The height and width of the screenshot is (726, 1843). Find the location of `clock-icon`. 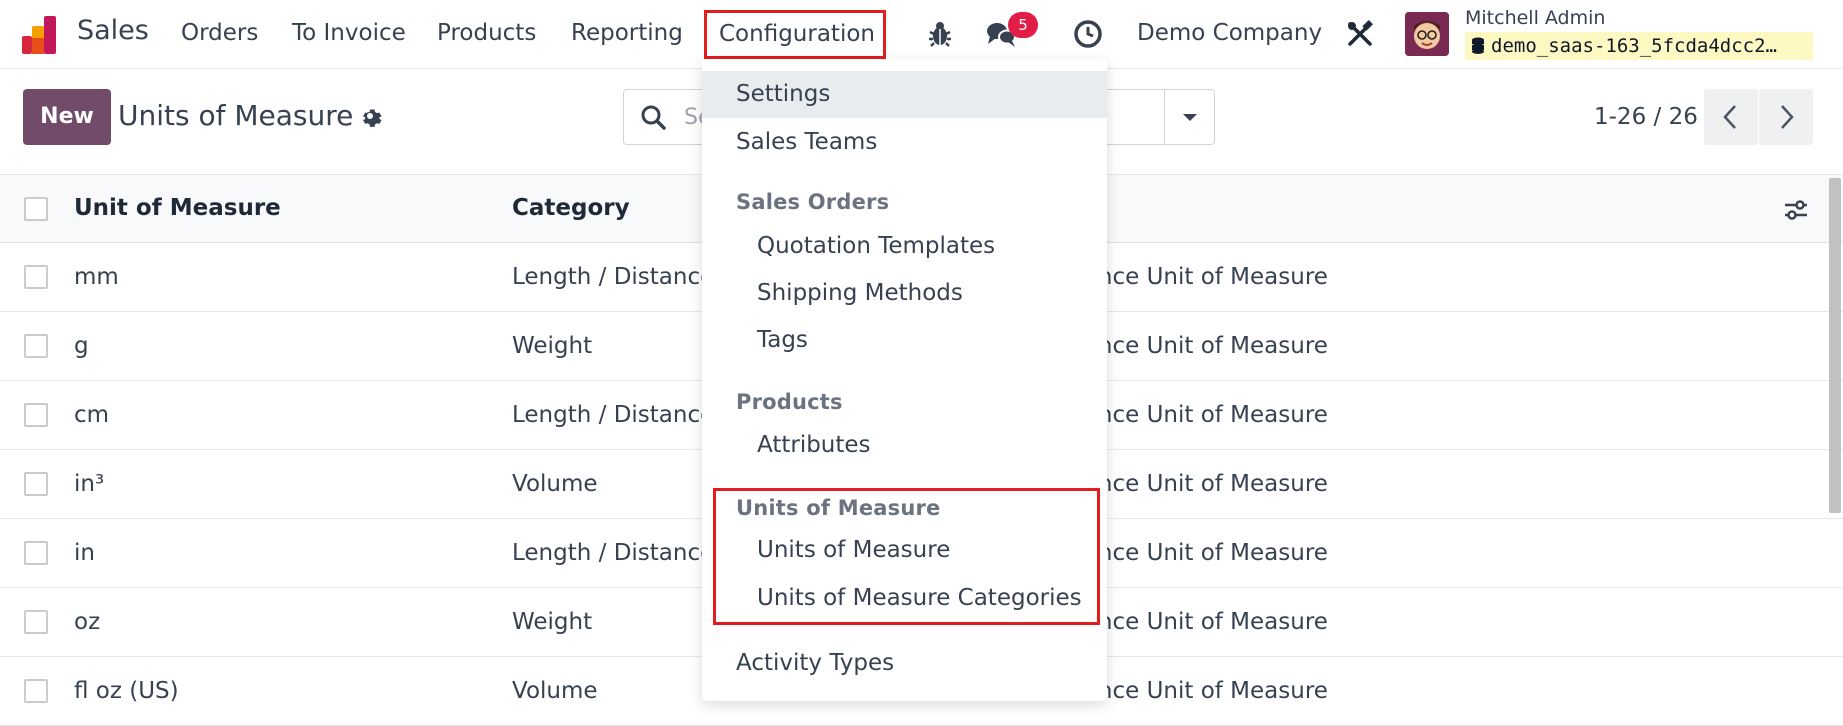

clock-icon is located at coordinates (1088, 34).